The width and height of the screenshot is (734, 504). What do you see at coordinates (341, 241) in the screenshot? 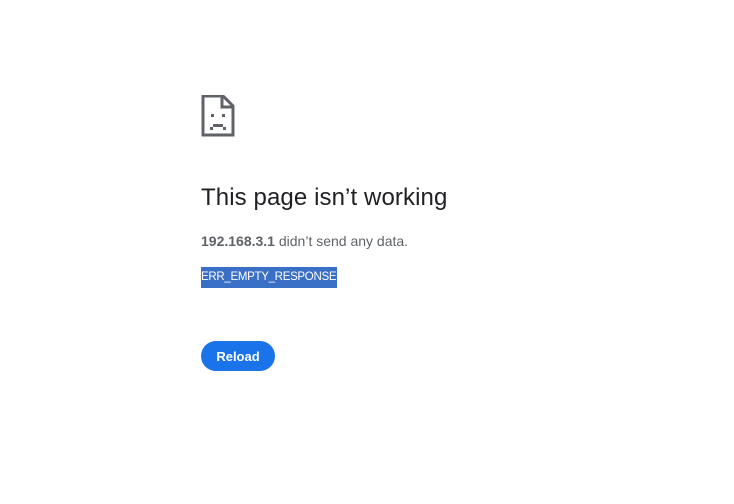
I see `error-message-text: didn’t send any data.` at bounding box center [341, 241].